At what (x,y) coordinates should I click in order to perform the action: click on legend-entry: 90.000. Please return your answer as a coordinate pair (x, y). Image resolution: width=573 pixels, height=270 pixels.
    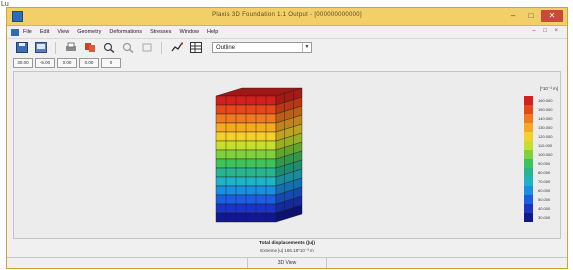
    Looking at the image, I should click on (544, 163).